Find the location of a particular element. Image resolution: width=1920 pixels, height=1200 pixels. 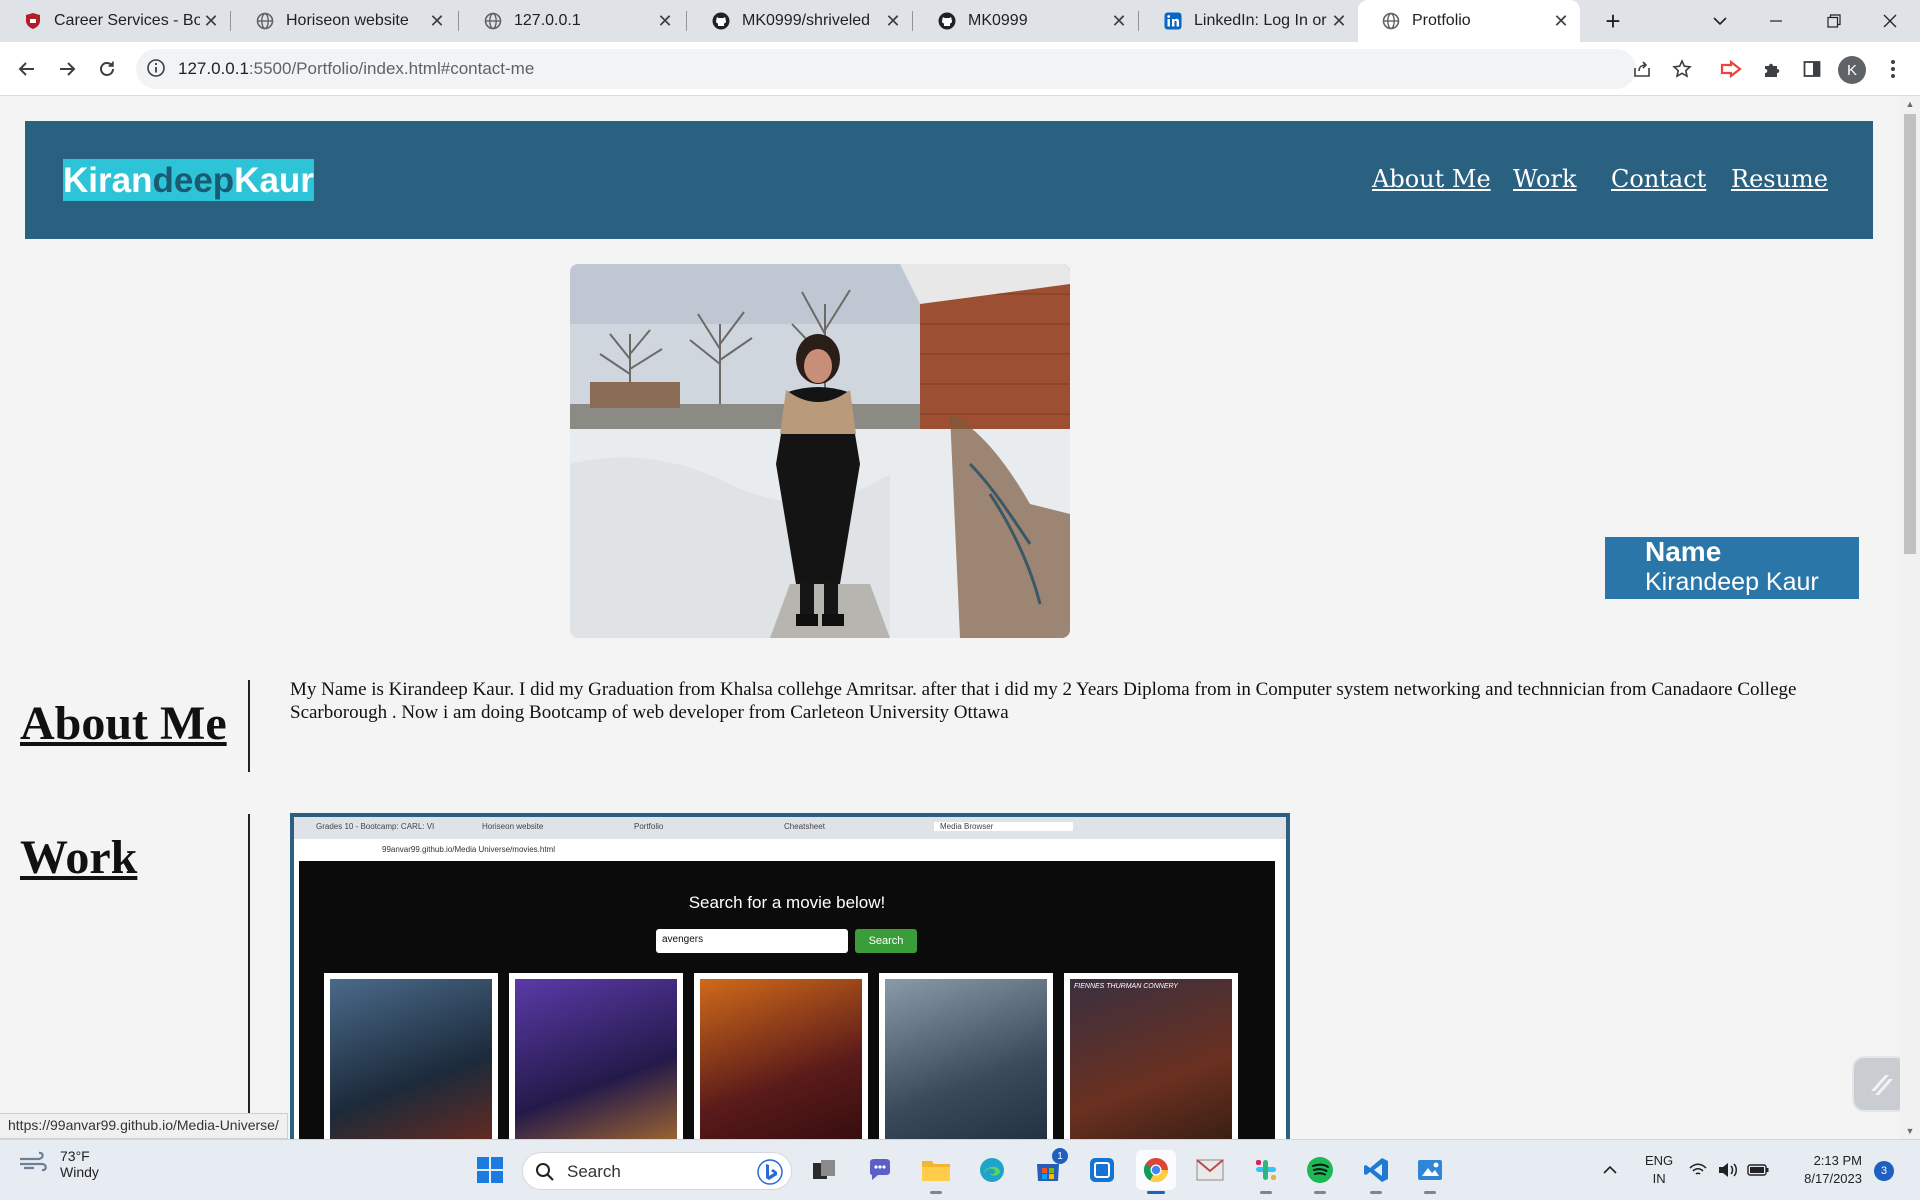

bing-icon is located at coordinates (770, 1174).